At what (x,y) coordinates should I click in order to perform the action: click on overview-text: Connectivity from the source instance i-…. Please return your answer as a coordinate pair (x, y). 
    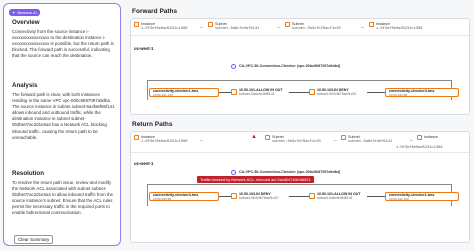
    Looking at the image, I should click on (63, 44).